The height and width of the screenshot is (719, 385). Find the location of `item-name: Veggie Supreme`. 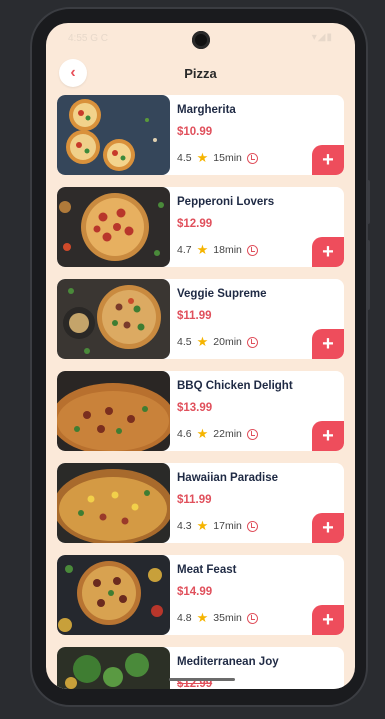

item-name: Veggie Supreme is located at coordinates (222, 294).